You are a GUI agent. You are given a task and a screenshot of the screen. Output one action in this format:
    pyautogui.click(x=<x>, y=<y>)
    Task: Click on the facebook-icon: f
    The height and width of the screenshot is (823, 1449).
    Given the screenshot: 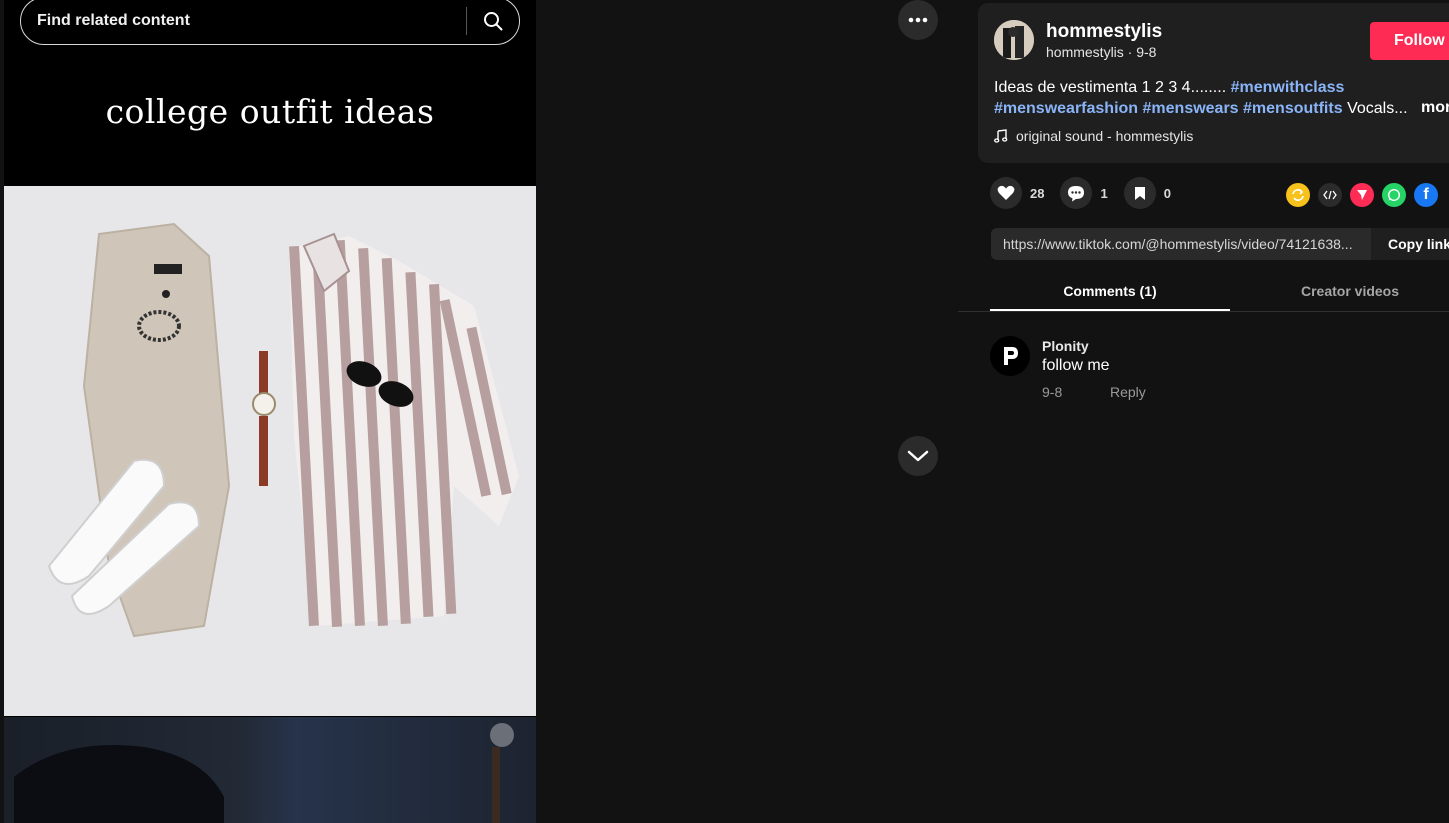 What is the action you would take?
    pyautogui.click(x=1426, y=195)
    